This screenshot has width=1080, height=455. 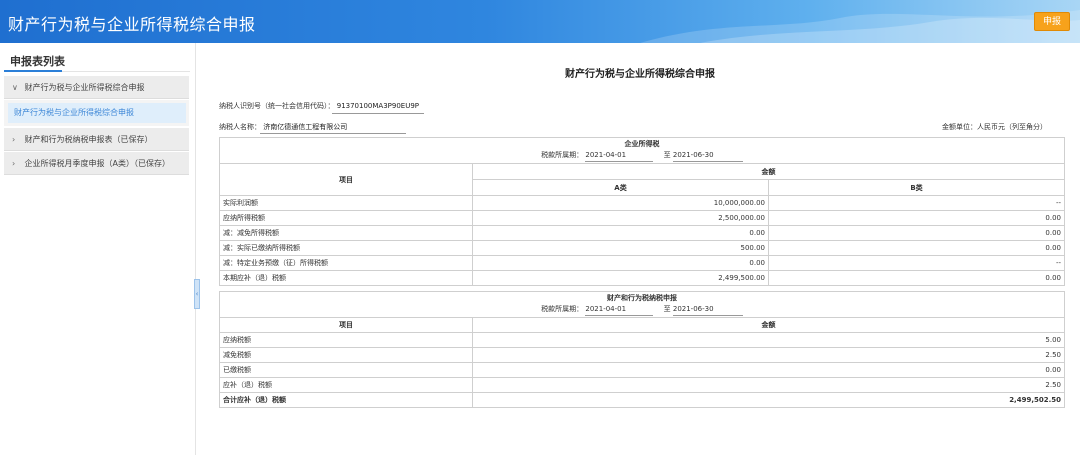 I want to click on cit-col-amount: 金额, so click(x=768, y=171).